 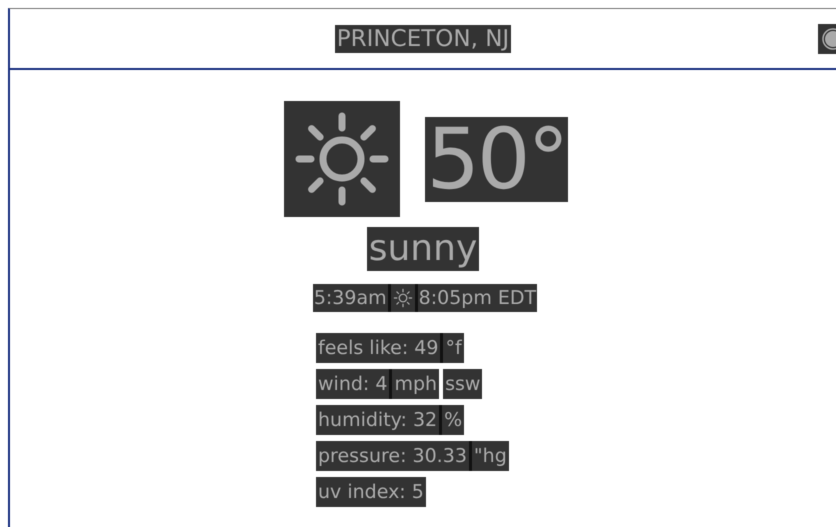 I want to click on unit-label: °f, so click(x=452, y=348).